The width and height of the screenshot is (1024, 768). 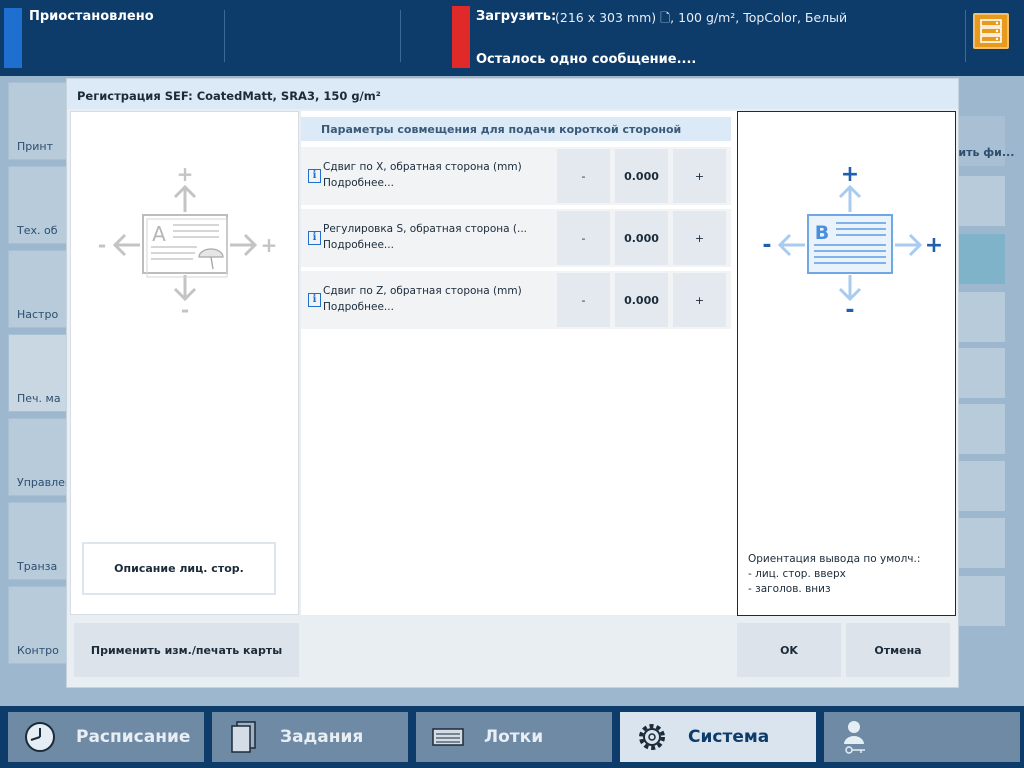 I want to click on load-label: Загрузить:, so click(x=516, y=16).